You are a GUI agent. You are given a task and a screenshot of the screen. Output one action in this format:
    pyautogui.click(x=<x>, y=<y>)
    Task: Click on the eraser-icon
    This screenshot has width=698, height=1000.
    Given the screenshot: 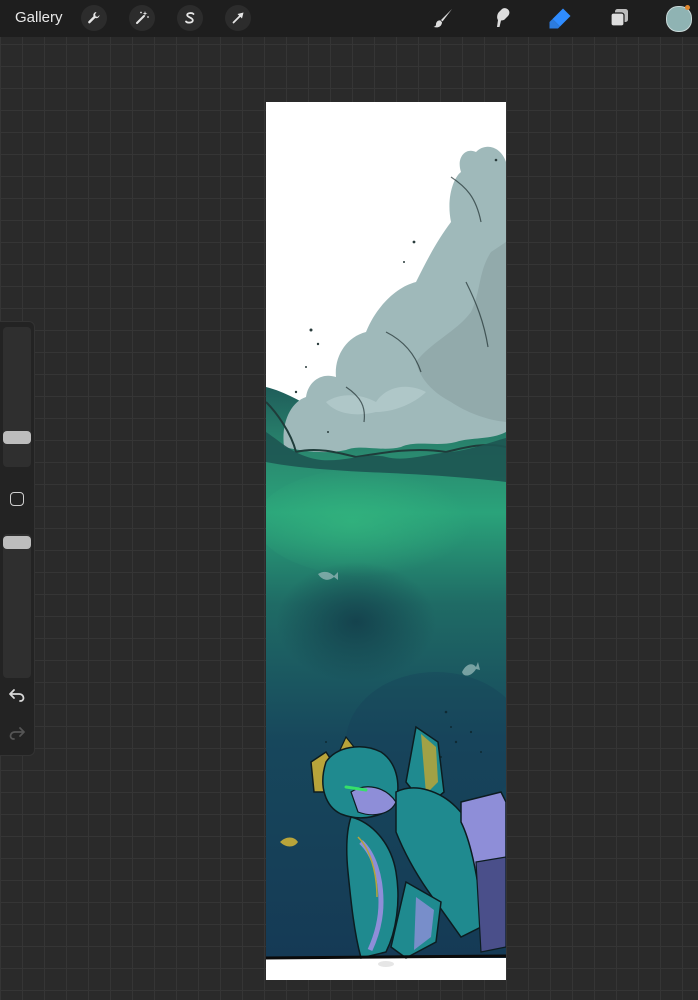 What is the action you would take?
    pyautogui.click(x=560, y=18)
    